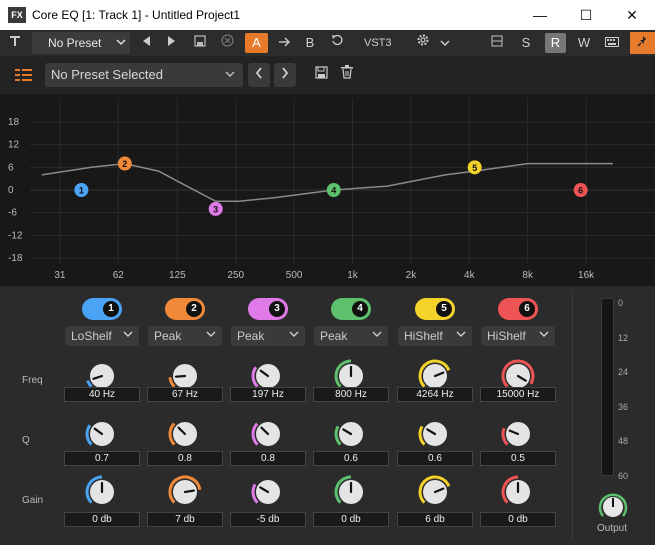 The image size is (655, 545). I want to click on save-preset-icon, so click(321, 75).